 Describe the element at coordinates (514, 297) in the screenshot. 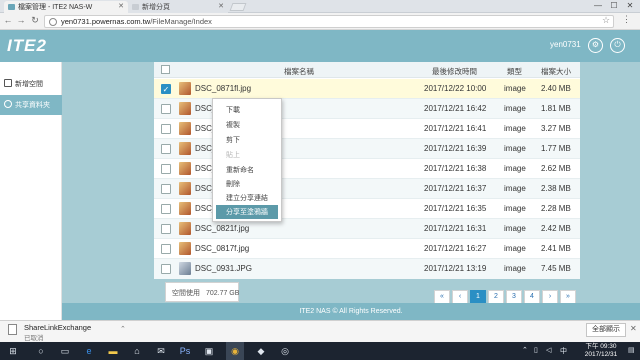

I see `pagination-page-3: 3` at that location.